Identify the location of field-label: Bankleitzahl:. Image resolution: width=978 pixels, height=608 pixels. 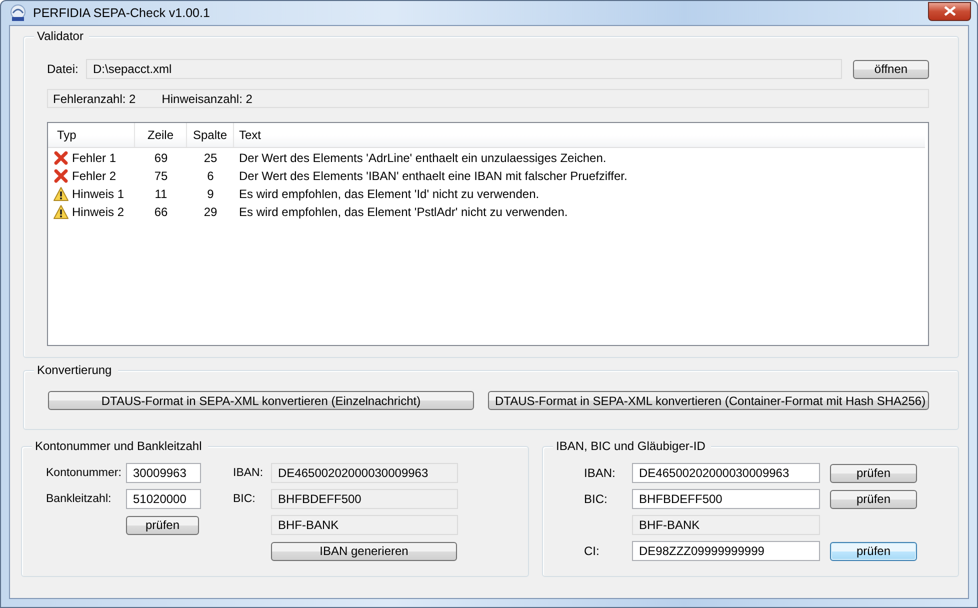
(79, 499).